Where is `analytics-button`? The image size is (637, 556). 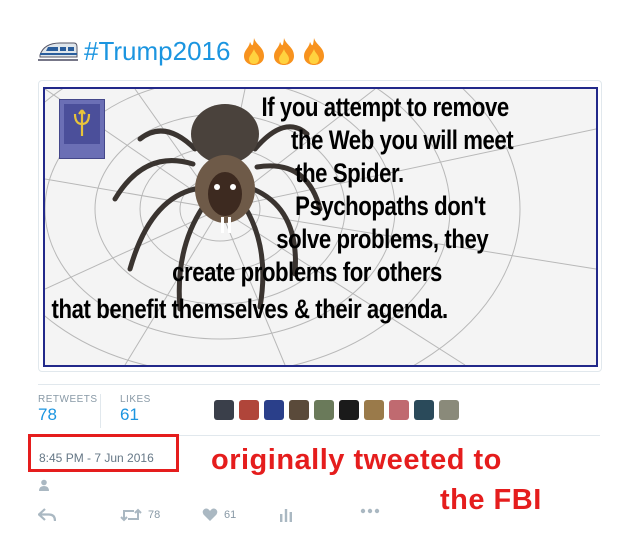 analytics-button is located at coordinates (286, 515).